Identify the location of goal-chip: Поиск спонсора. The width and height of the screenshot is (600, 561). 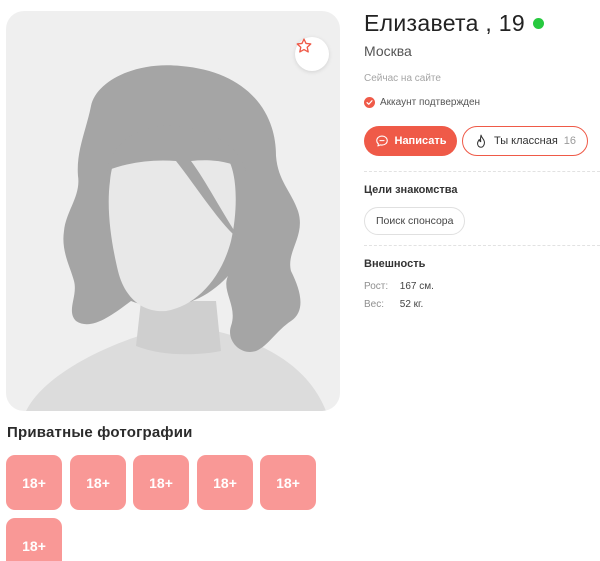
(415, 221).